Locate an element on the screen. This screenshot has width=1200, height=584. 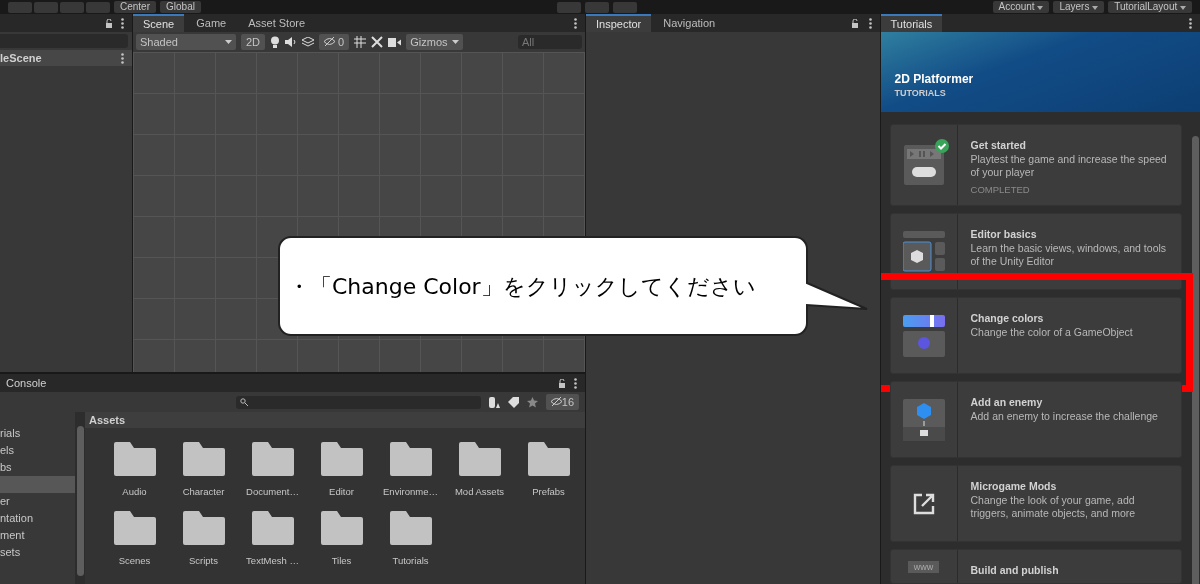
pivot-button: Center is located at coordinates (135, 7).